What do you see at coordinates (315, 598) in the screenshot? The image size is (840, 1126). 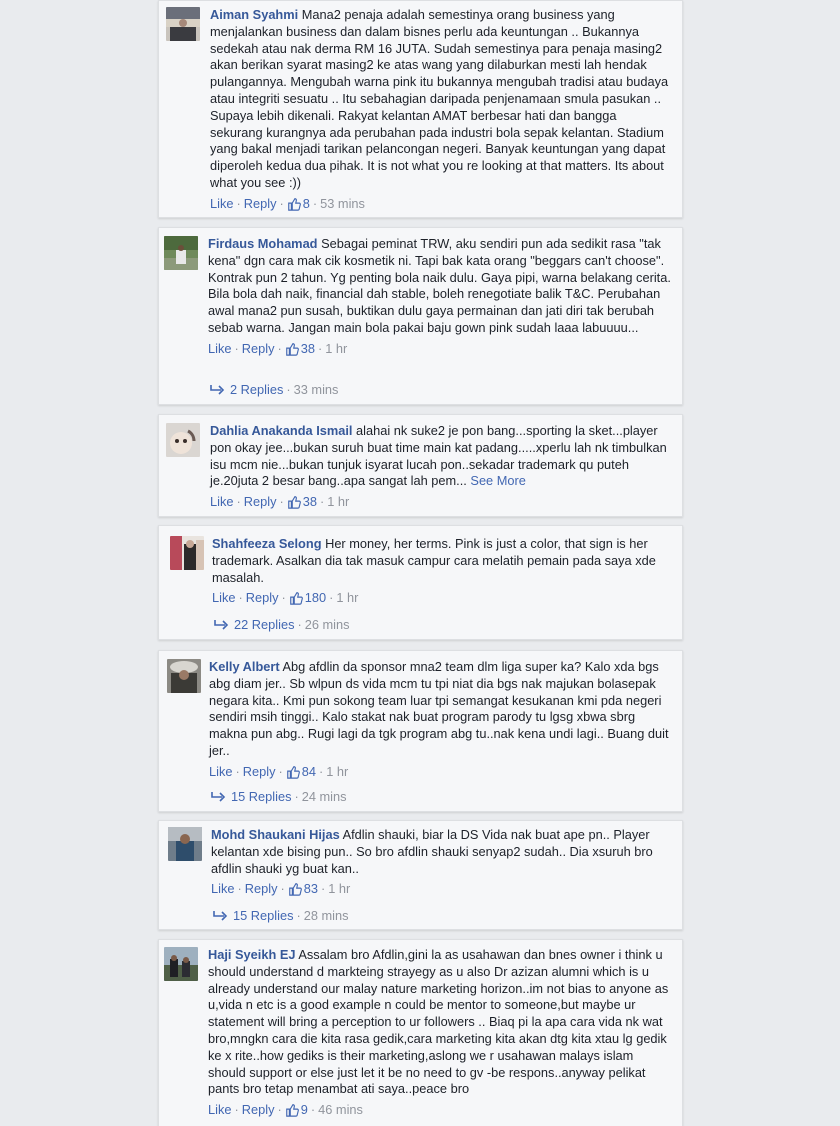 I see `like-count-value: 180` at bounding box center [315, 598].